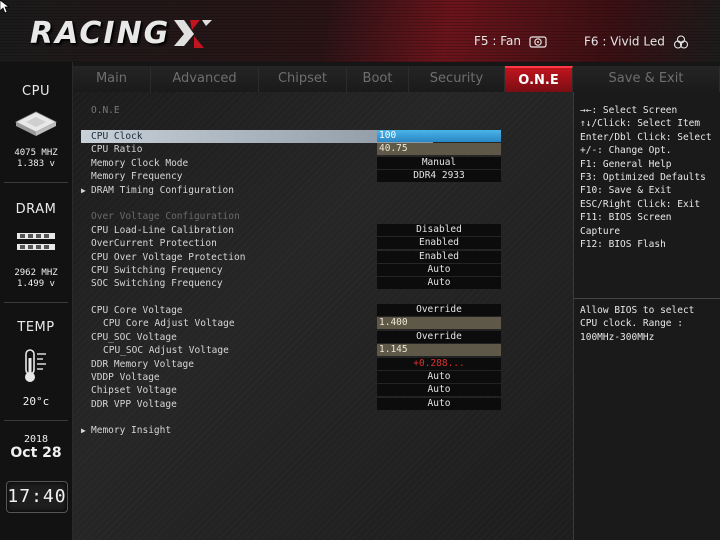 The height and width of the screenshot is (540, 720). I want to click on help-line: Capture, so click(600, 231).